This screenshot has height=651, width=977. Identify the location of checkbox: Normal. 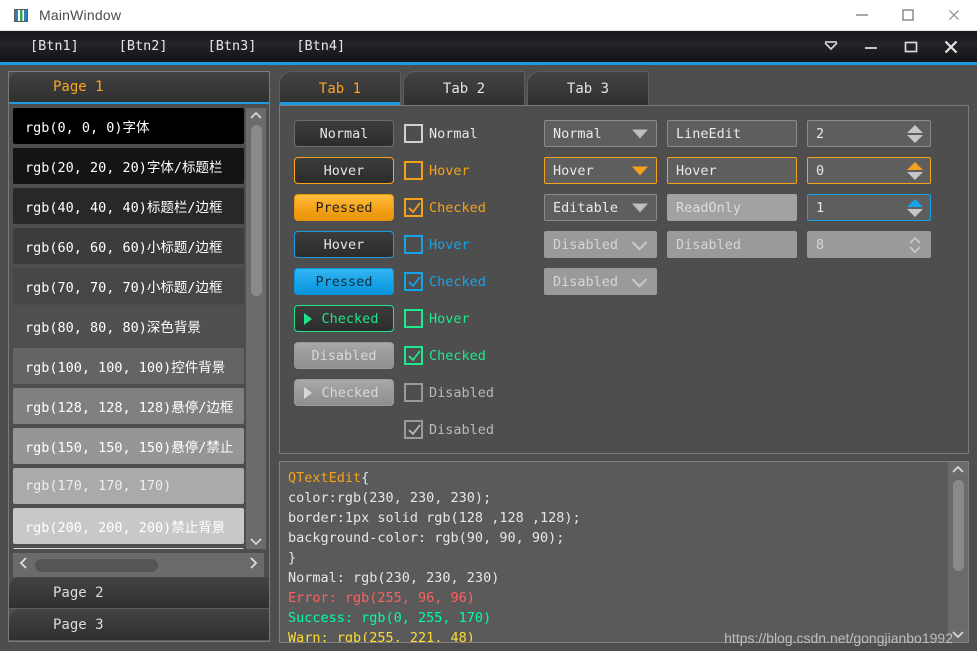
(469, 133).